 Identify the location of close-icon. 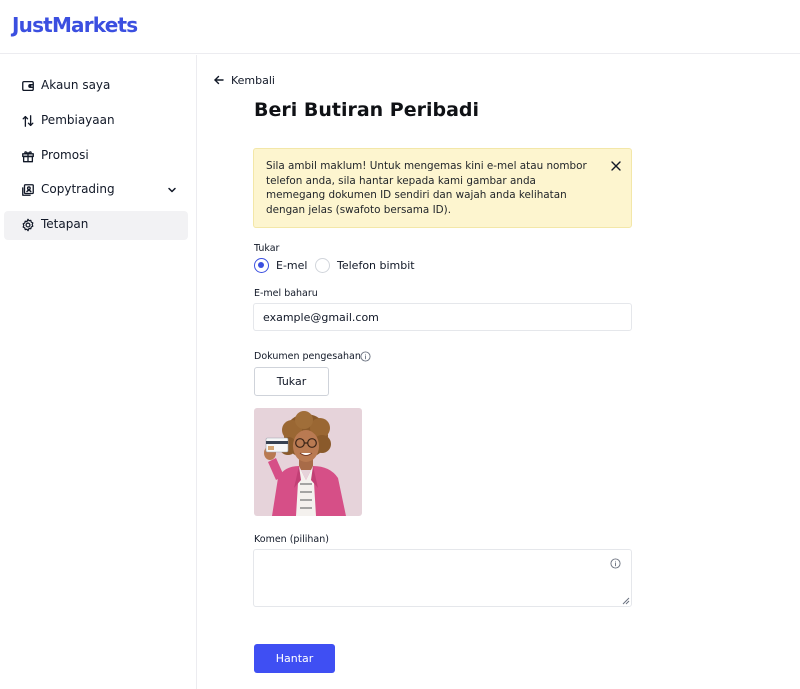
(616, 166).